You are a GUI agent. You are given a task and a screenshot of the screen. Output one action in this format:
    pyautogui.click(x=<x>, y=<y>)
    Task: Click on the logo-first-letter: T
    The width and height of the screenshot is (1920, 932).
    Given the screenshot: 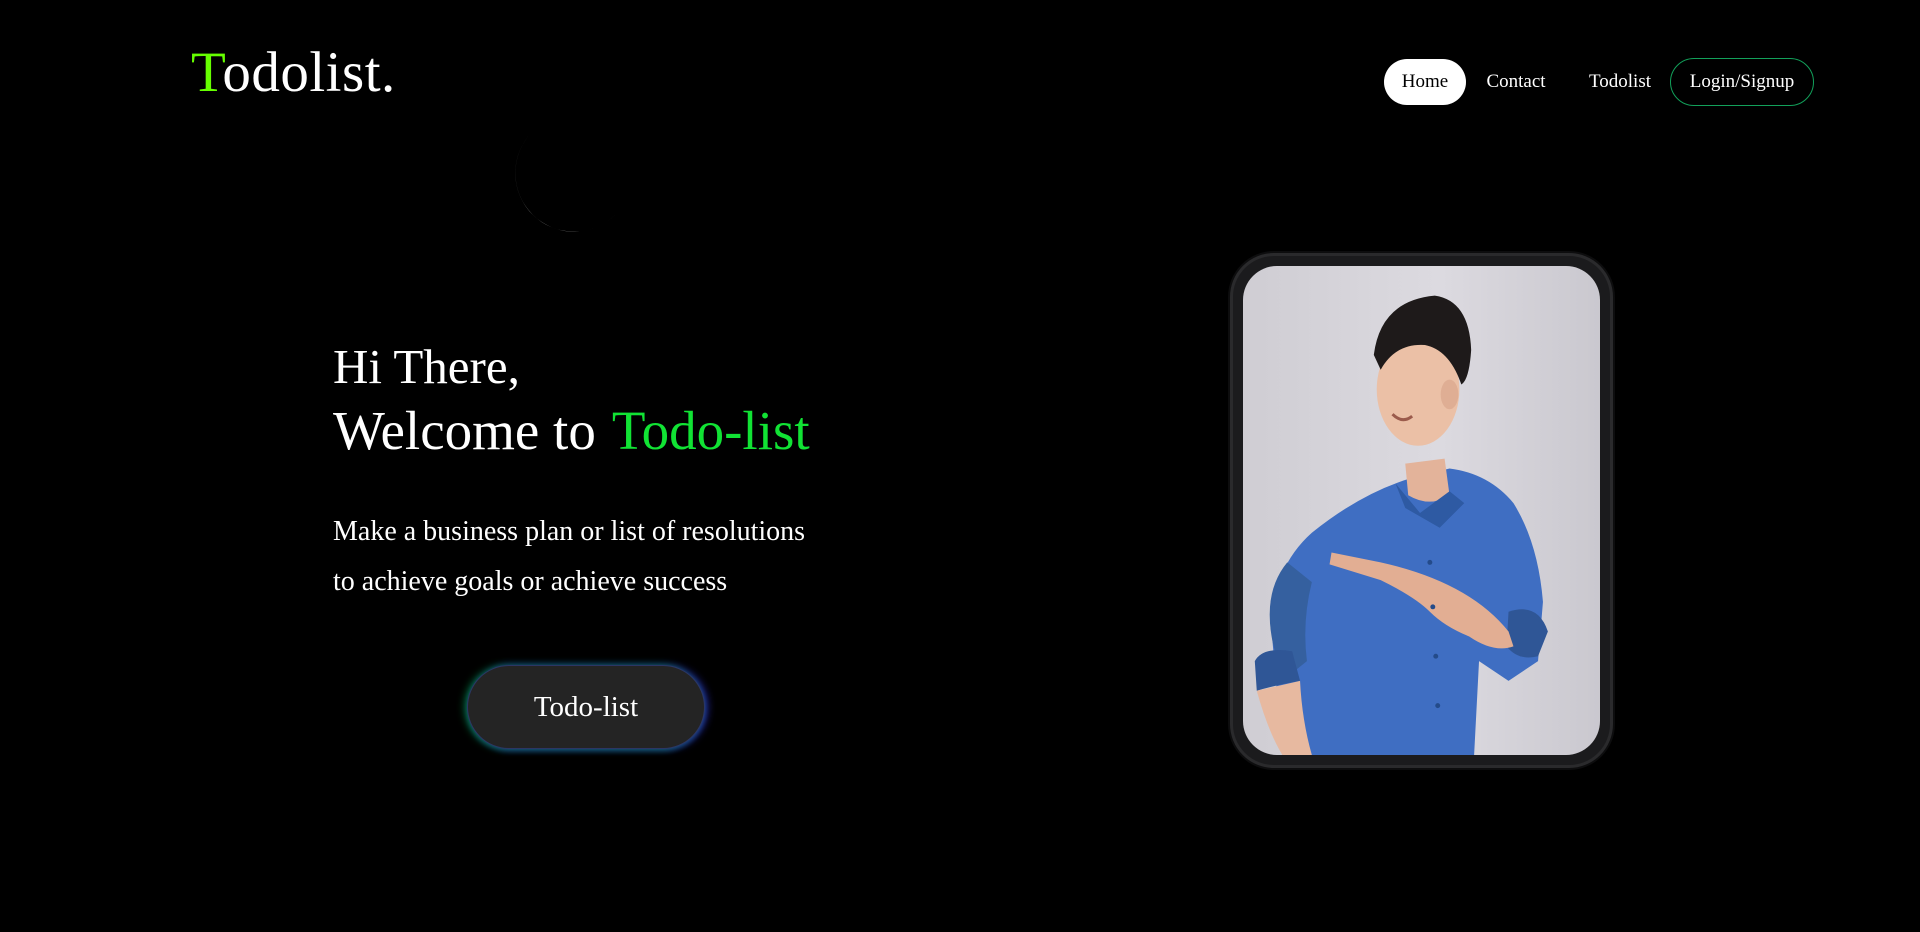 What is the action you would take?
    pyautogui.click(x=207, y=72)
    